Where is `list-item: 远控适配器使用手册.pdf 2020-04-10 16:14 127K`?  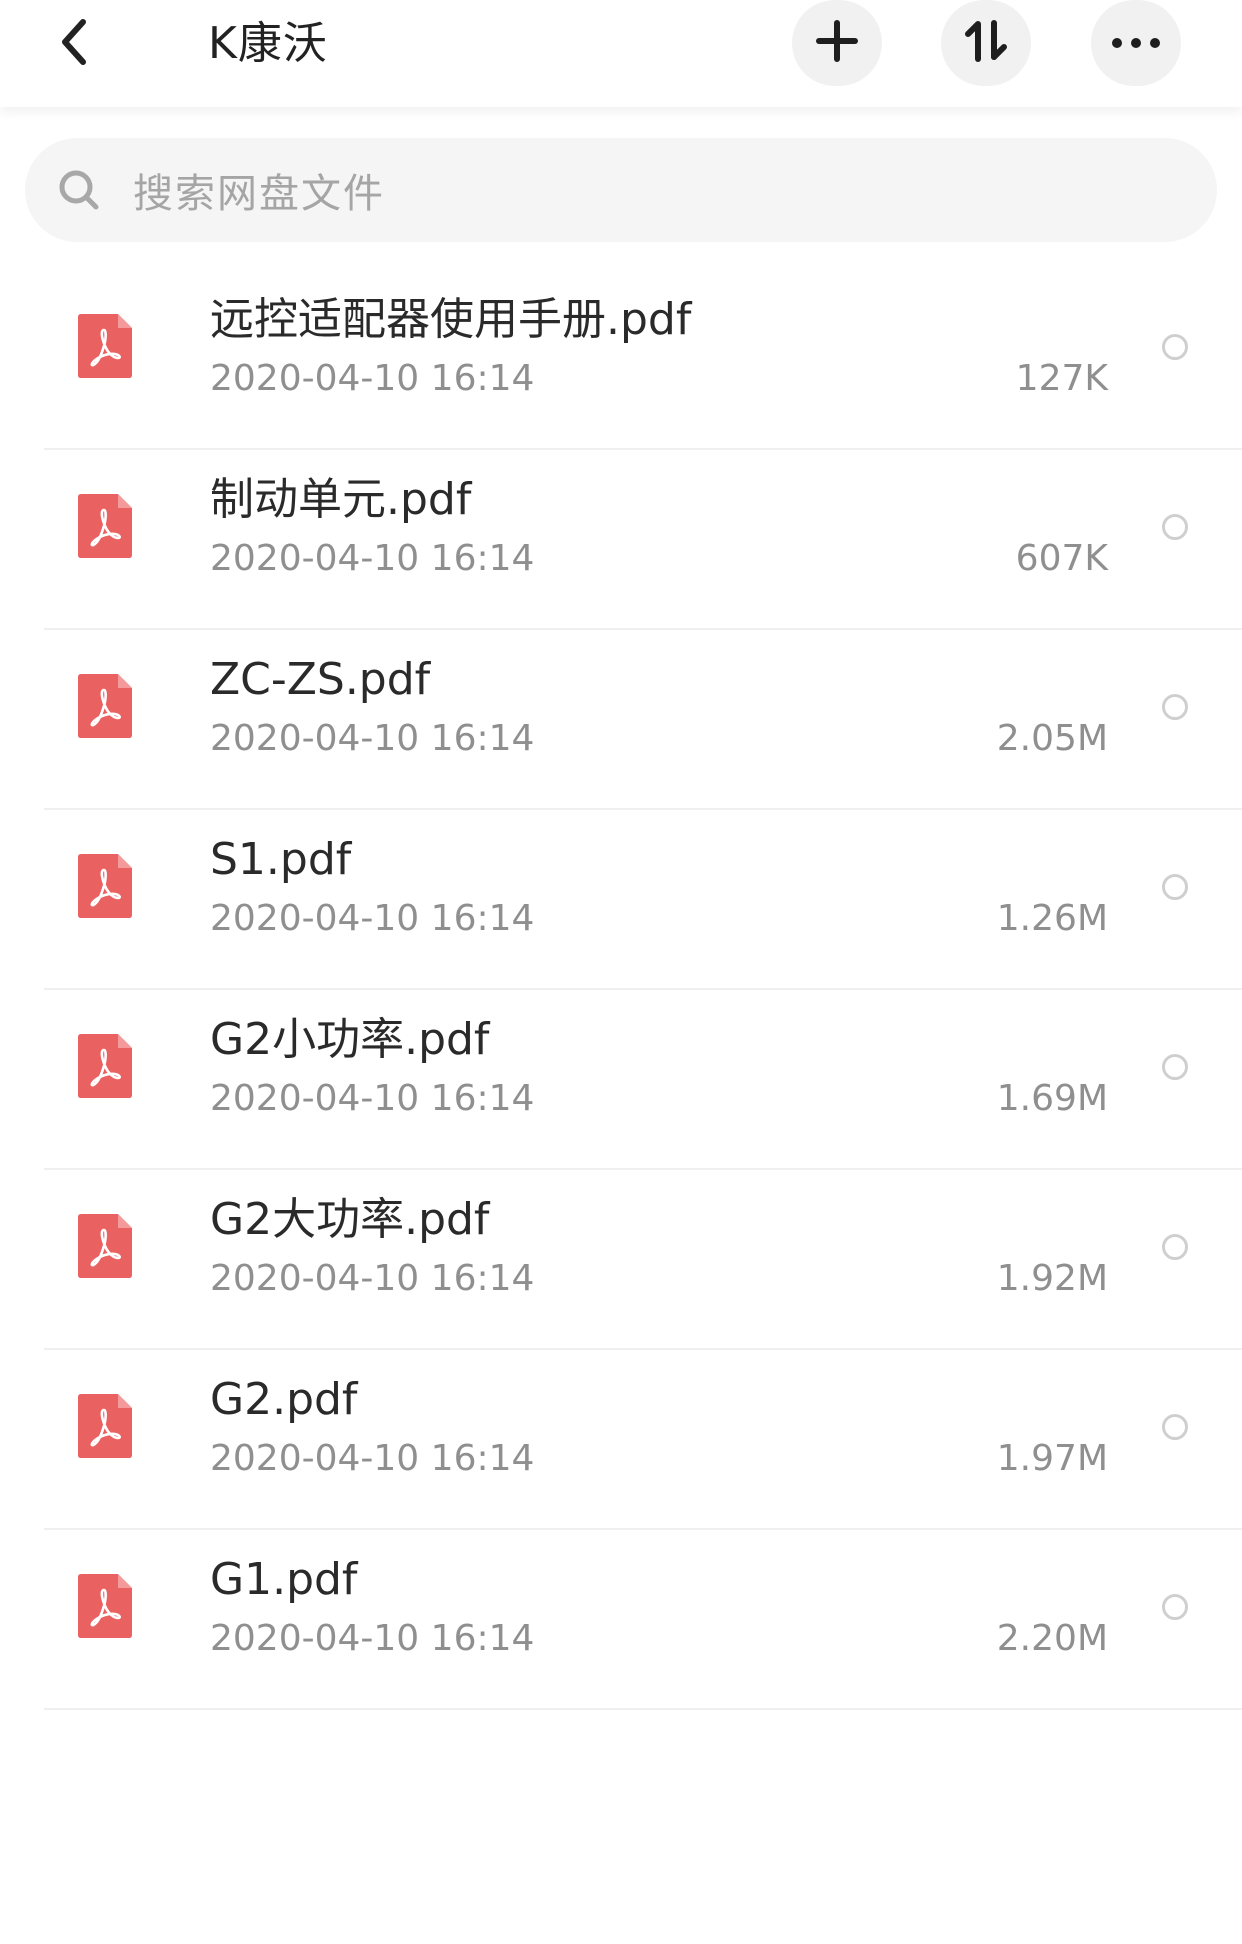 list-item: 远控适配器使用手册.pdf 2020-04-10 16:14 127K is located at coordinates (621, 360).